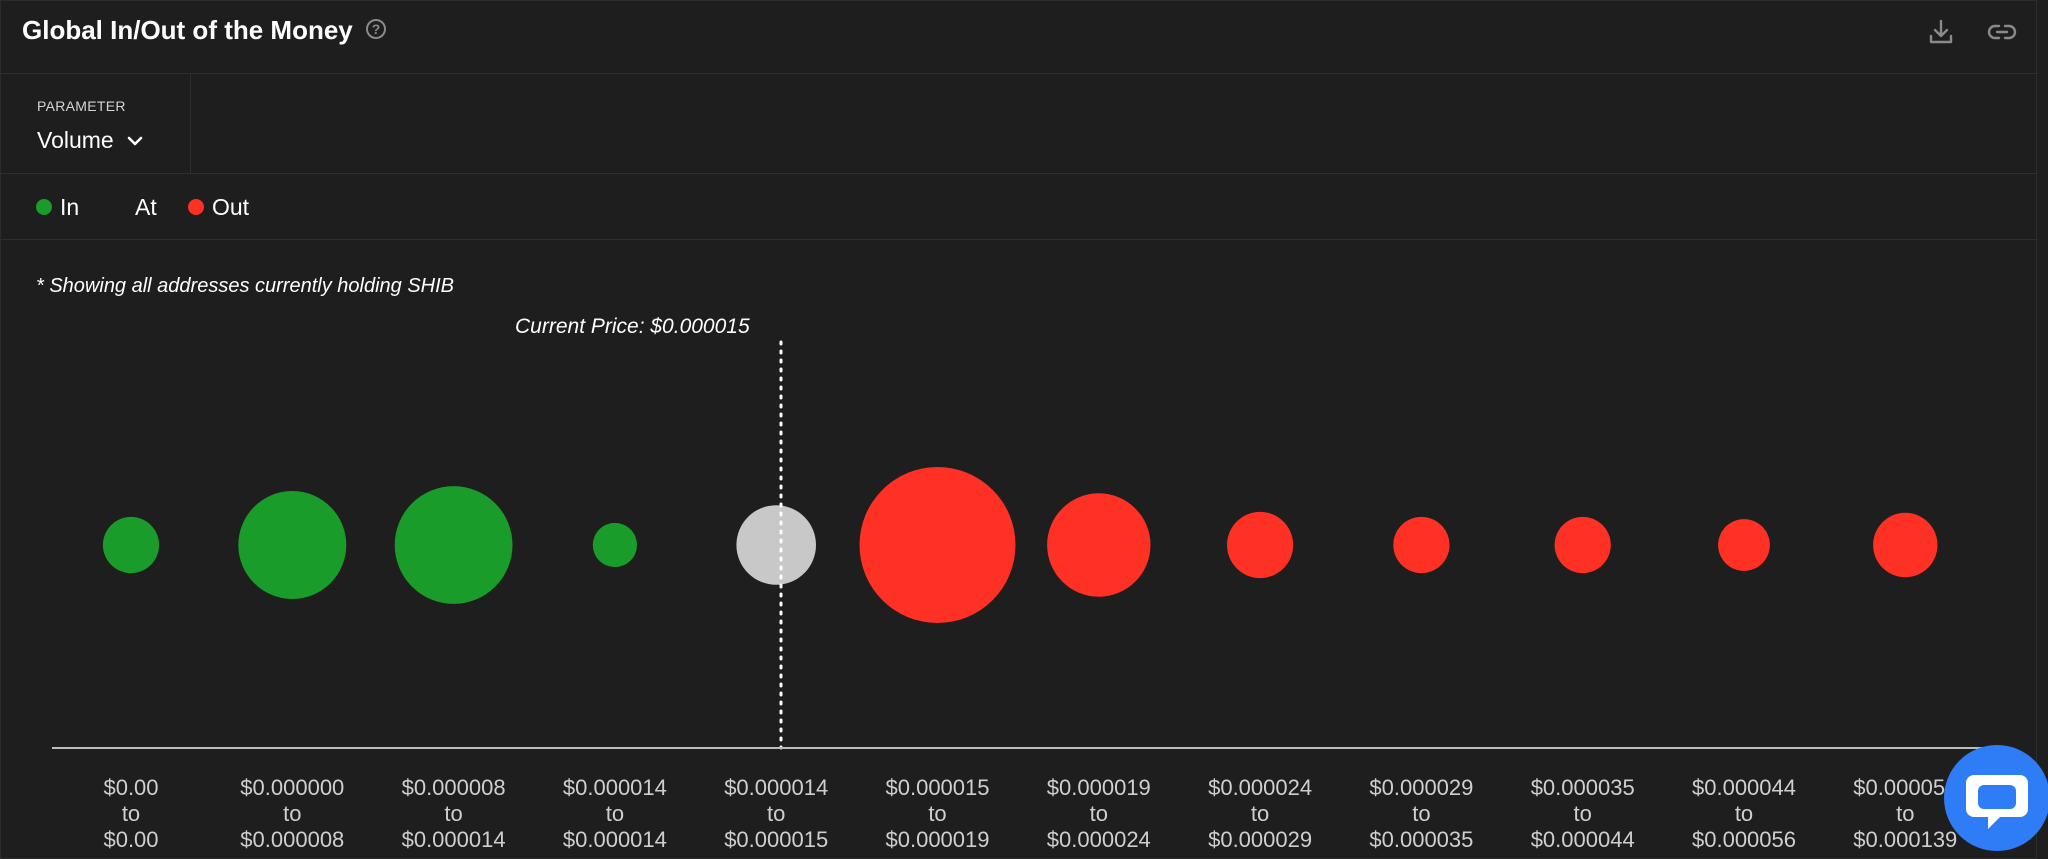  I want to click on x-tick-label-4-0: $0.000014, so click(776, 787).